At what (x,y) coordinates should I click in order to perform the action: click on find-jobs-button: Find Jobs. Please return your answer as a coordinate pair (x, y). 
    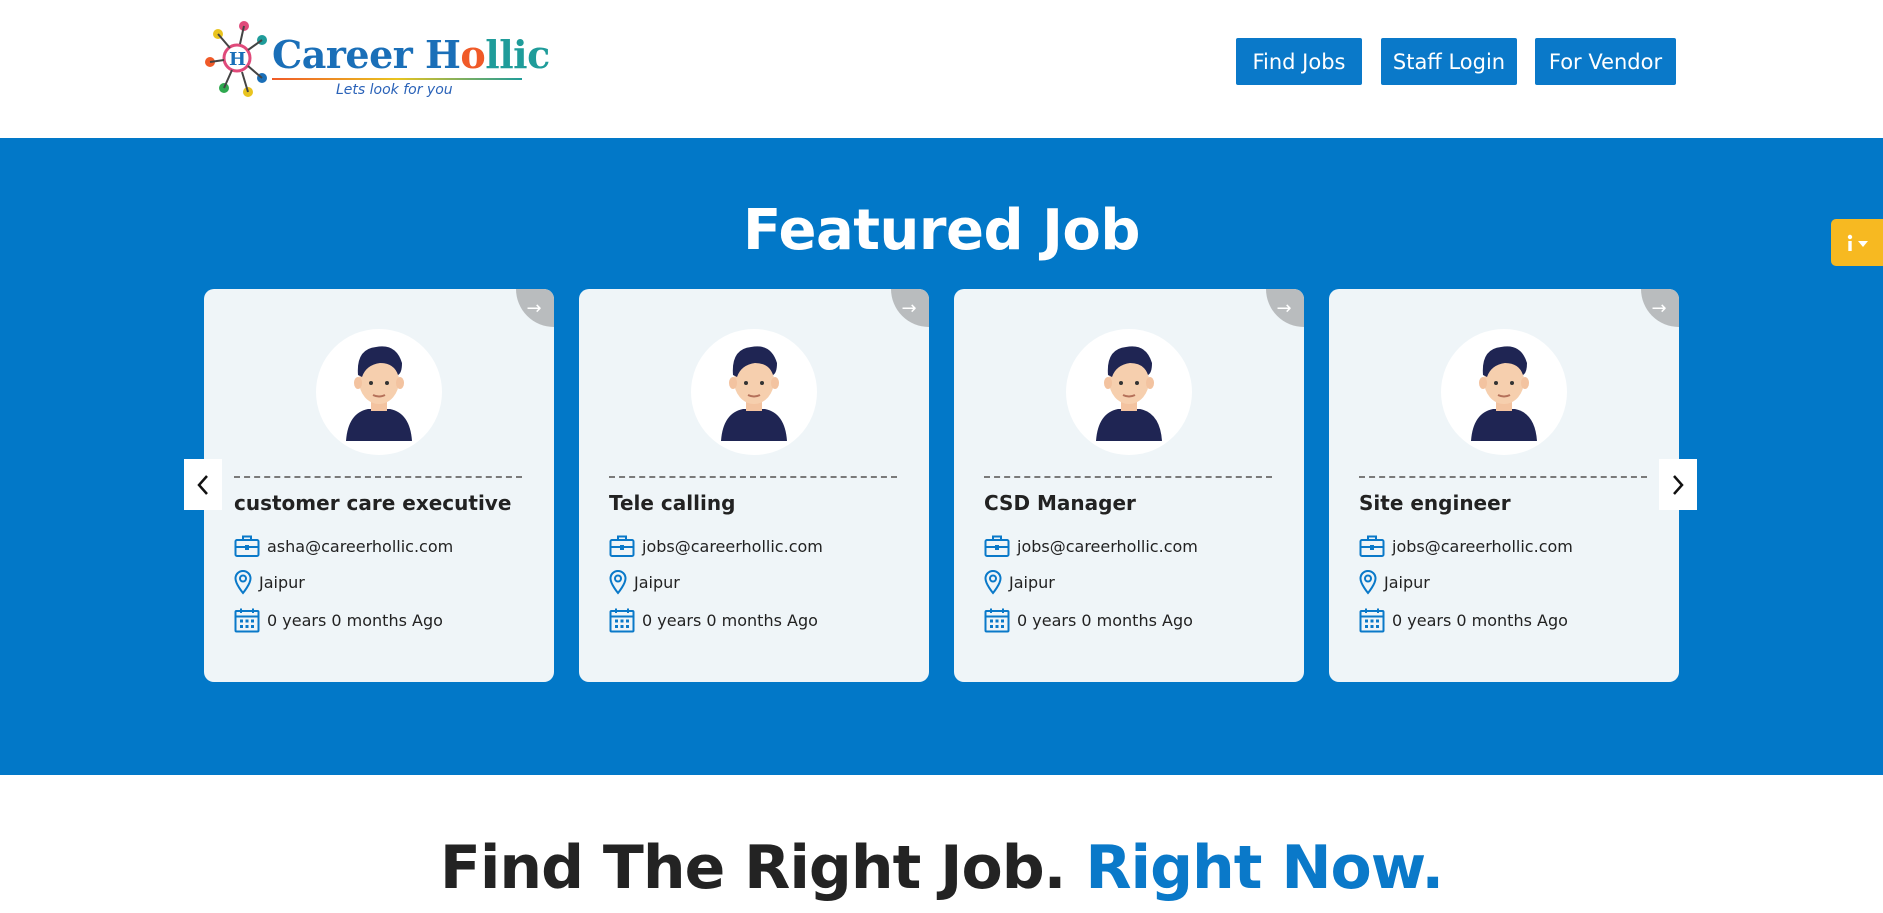
    Looking at the image, I should click on (1299, 61).